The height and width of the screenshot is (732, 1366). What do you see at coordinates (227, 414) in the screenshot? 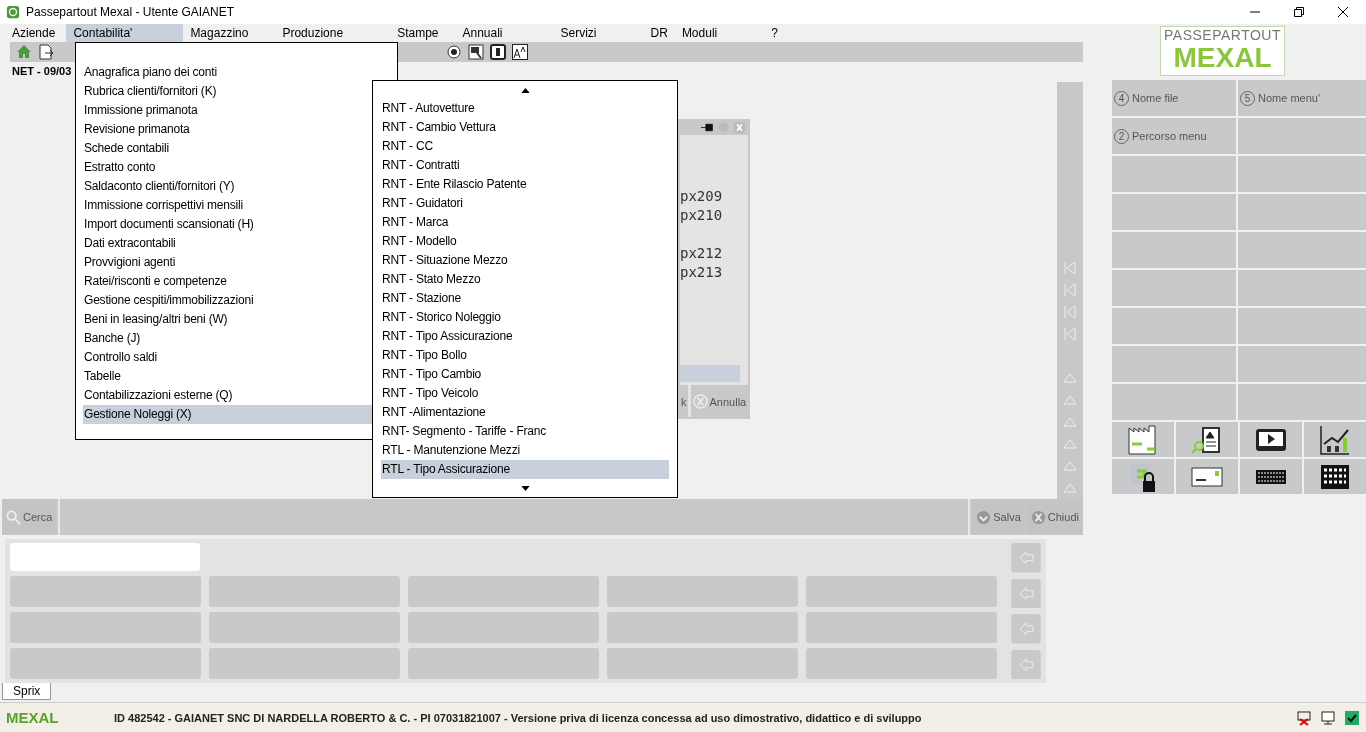
I see `menu-item: Gestione Noleggi (X)` at bounding box center [227, 414].